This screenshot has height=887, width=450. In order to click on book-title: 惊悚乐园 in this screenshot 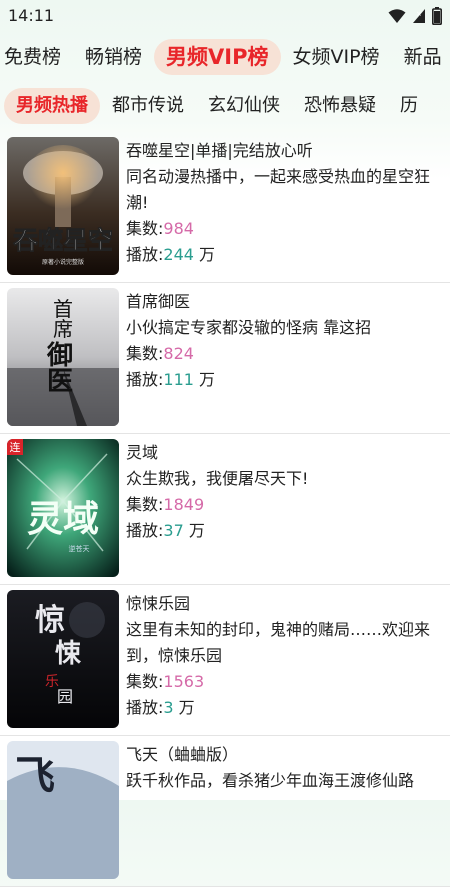, I will do `click(158, 603)`.